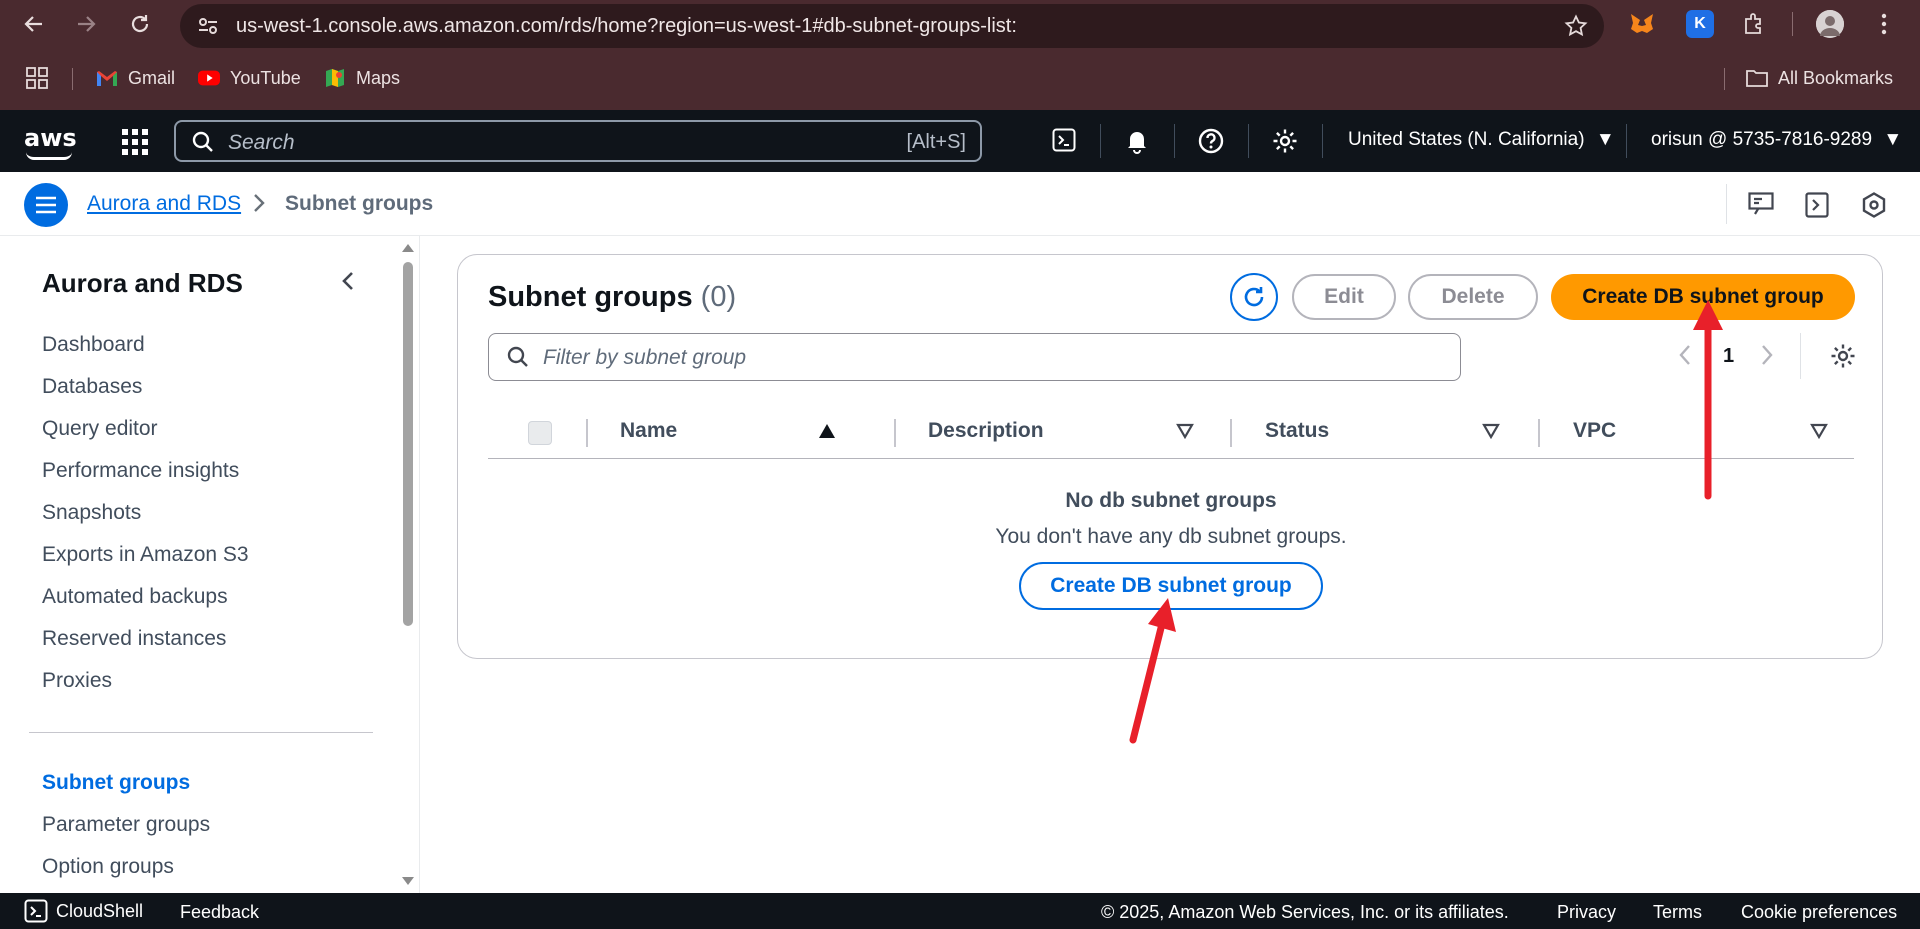  What do you see at coordinates (50, 138) in the screenshot?
I see `aws-logo: aws` at bounding box center [50, 138].